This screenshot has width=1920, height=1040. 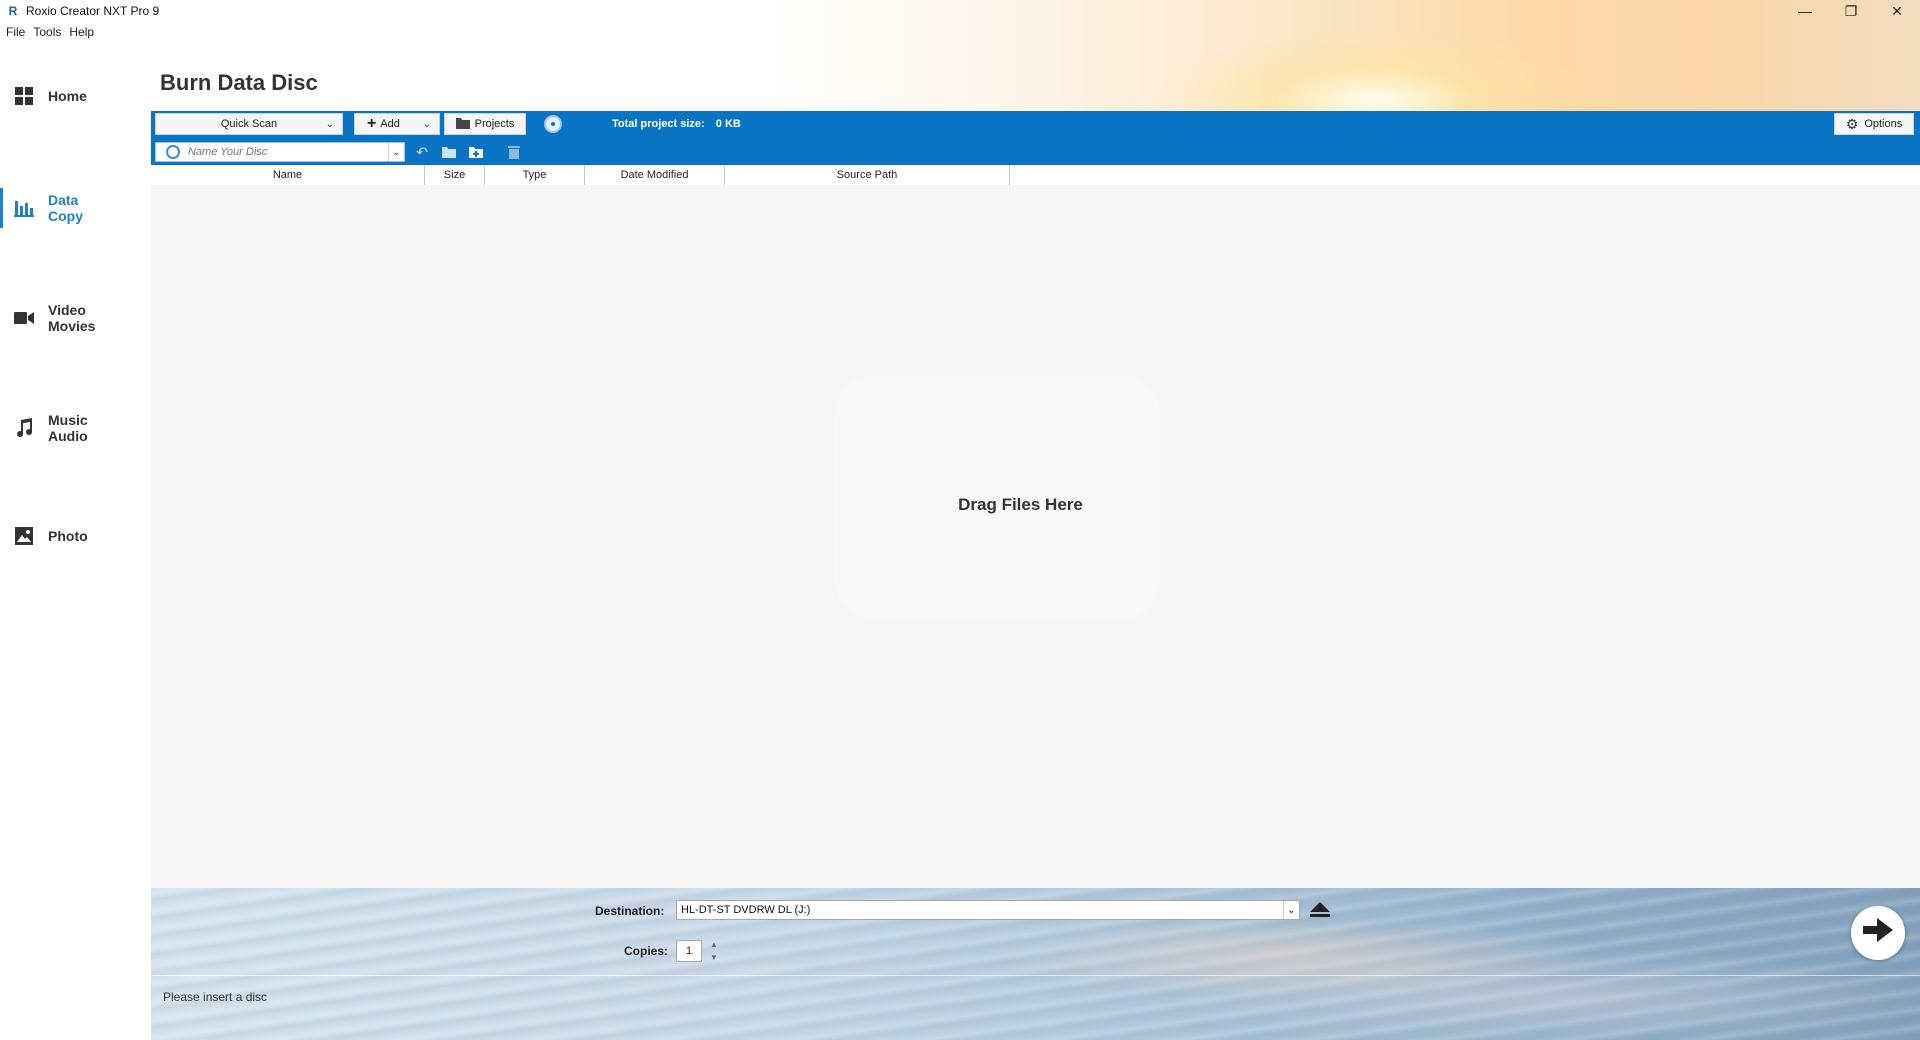 I want to click on sidebar-item-photo: Photo, so click(x=75, y=536).